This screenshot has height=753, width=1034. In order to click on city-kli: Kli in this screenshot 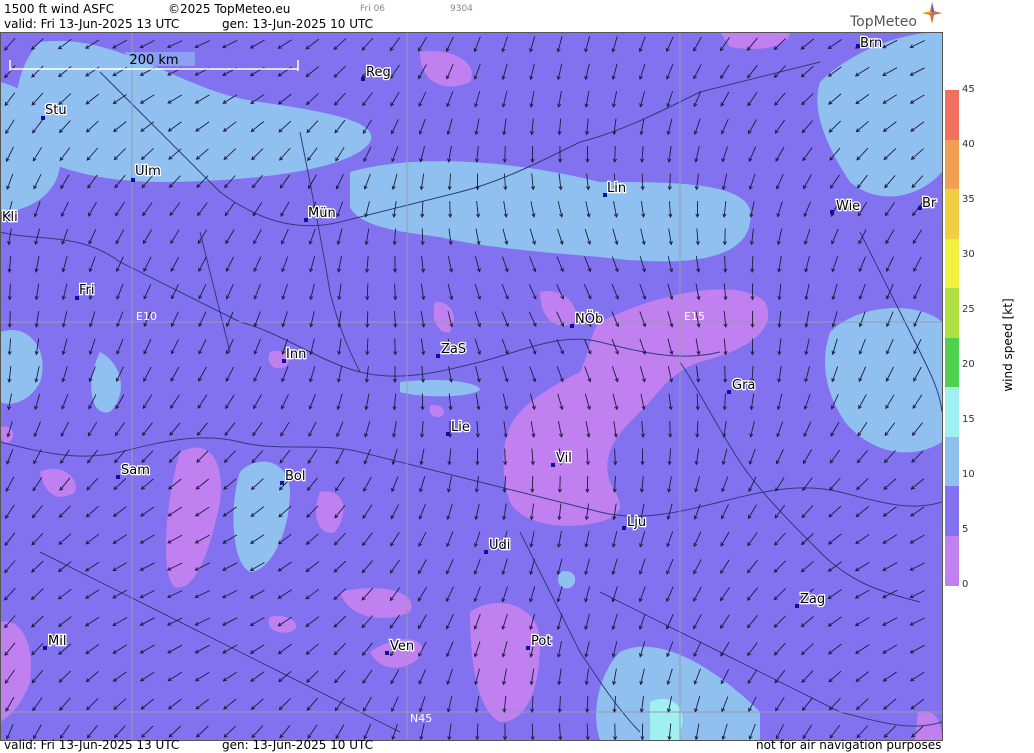, I will do `click(10, 217)`.